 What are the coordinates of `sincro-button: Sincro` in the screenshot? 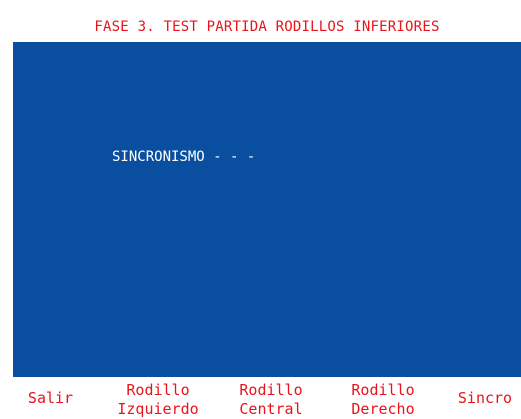 It's located at (485, 398).